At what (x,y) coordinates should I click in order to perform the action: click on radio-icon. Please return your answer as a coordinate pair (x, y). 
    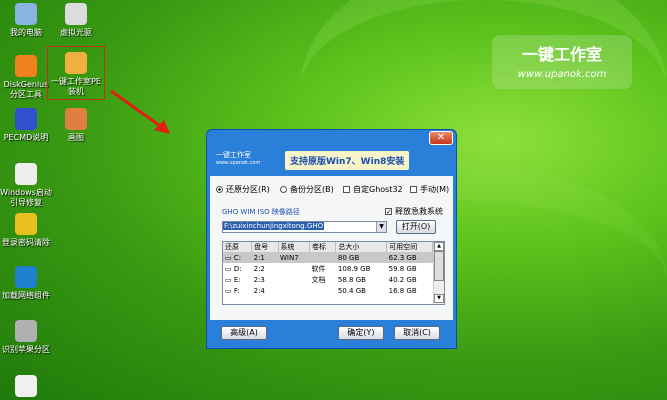
    Looking at the image, I should click on (219, 189).